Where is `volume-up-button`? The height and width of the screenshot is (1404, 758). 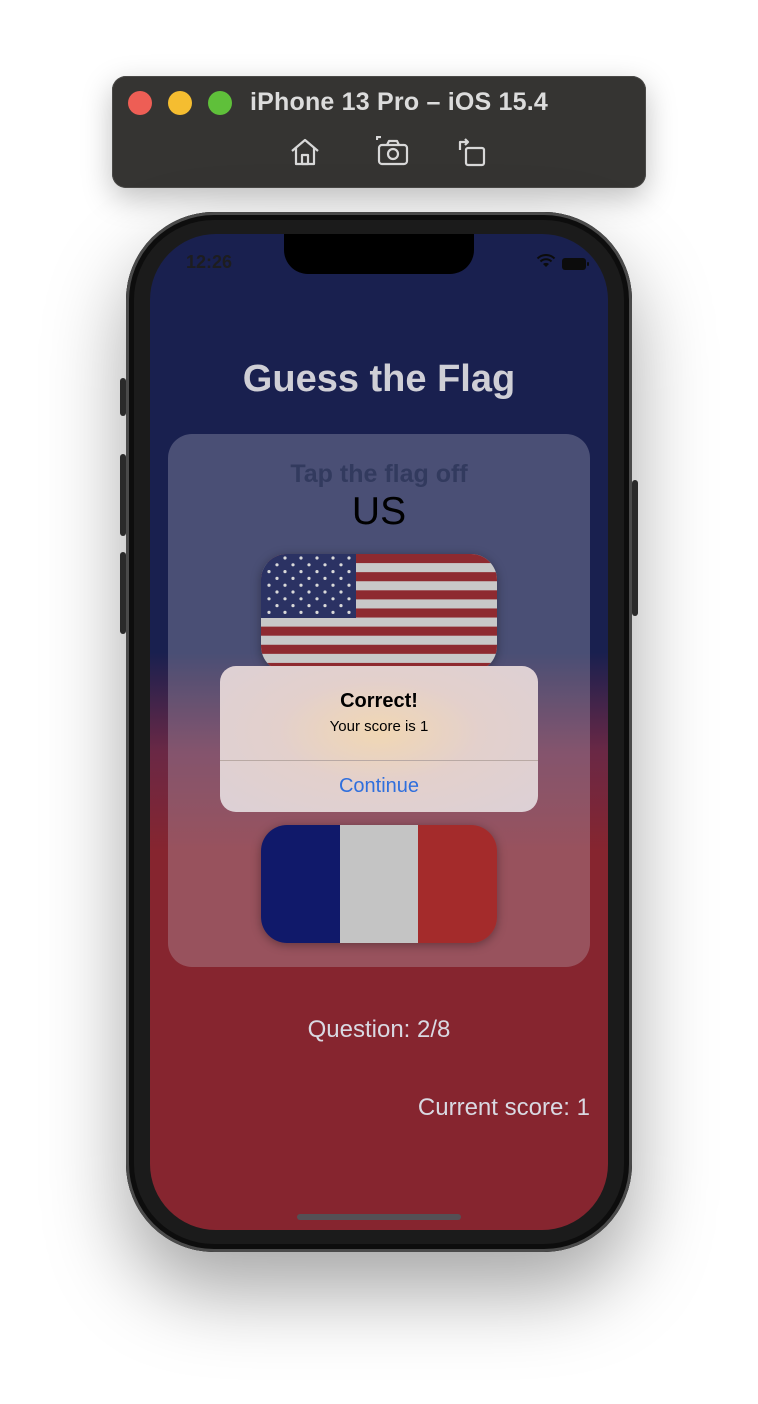 volume-up-button is located at coordinates (123, 495).